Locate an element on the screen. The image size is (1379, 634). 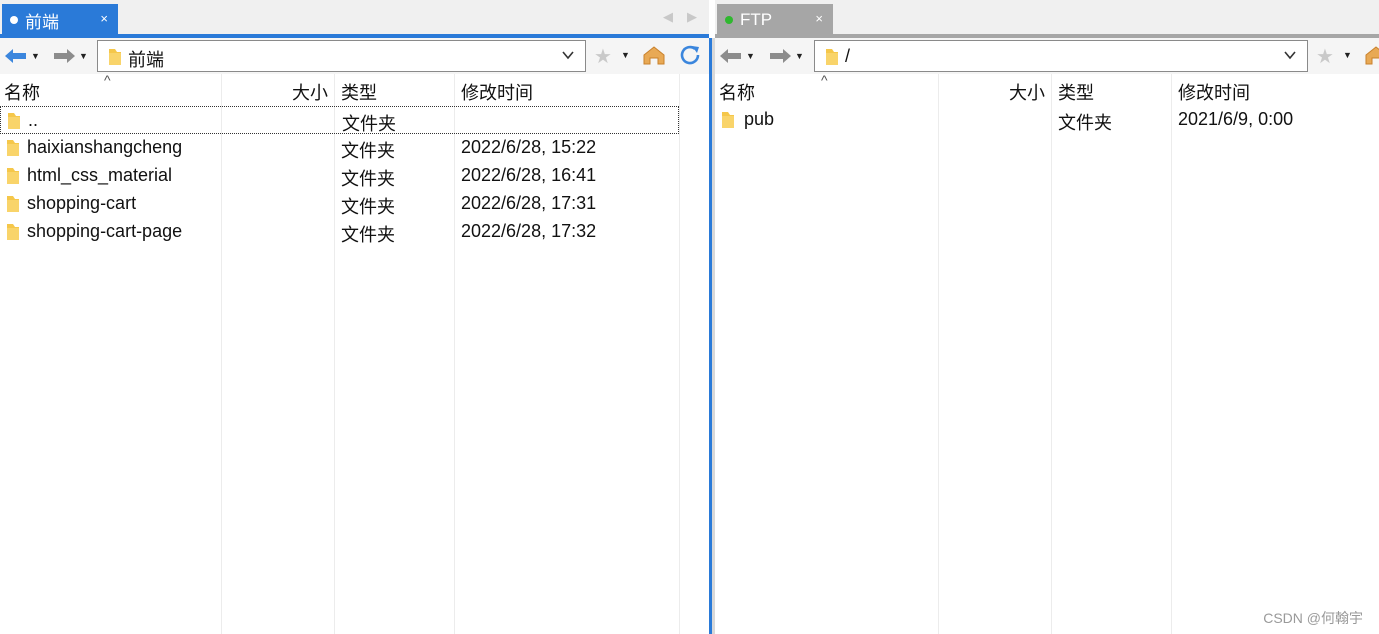
list-item: haixianshangcheng 文件夹 2022/6/28, 15:22 is located at coordinates (339, 148).